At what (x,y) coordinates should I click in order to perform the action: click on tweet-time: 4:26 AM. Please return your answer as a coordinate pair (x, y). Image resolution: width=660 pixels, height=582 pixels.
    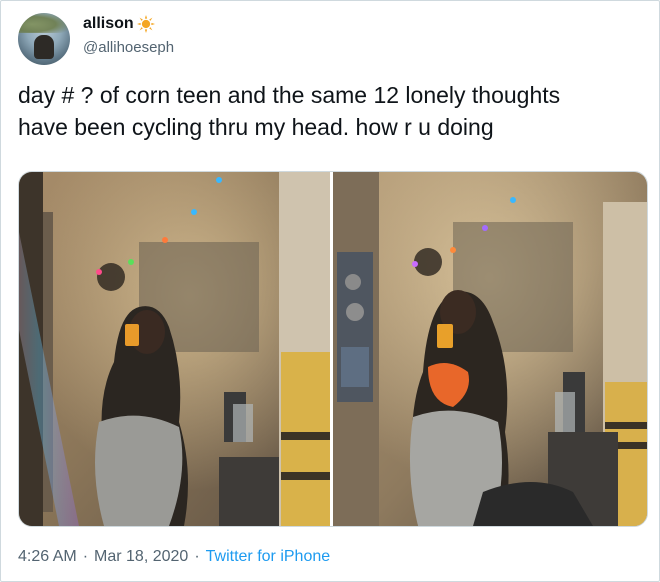
    Looking at the image, I should click on (47, 557).